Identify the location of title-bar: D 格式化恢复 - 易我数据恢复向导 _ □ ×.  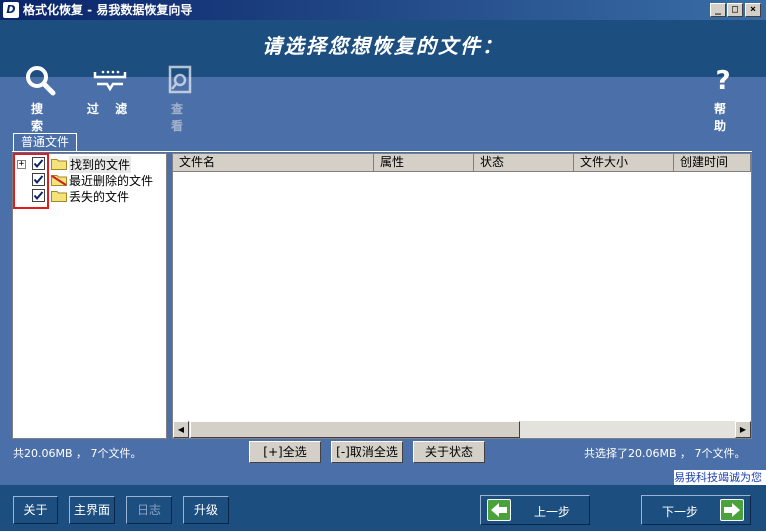
(383, 10).